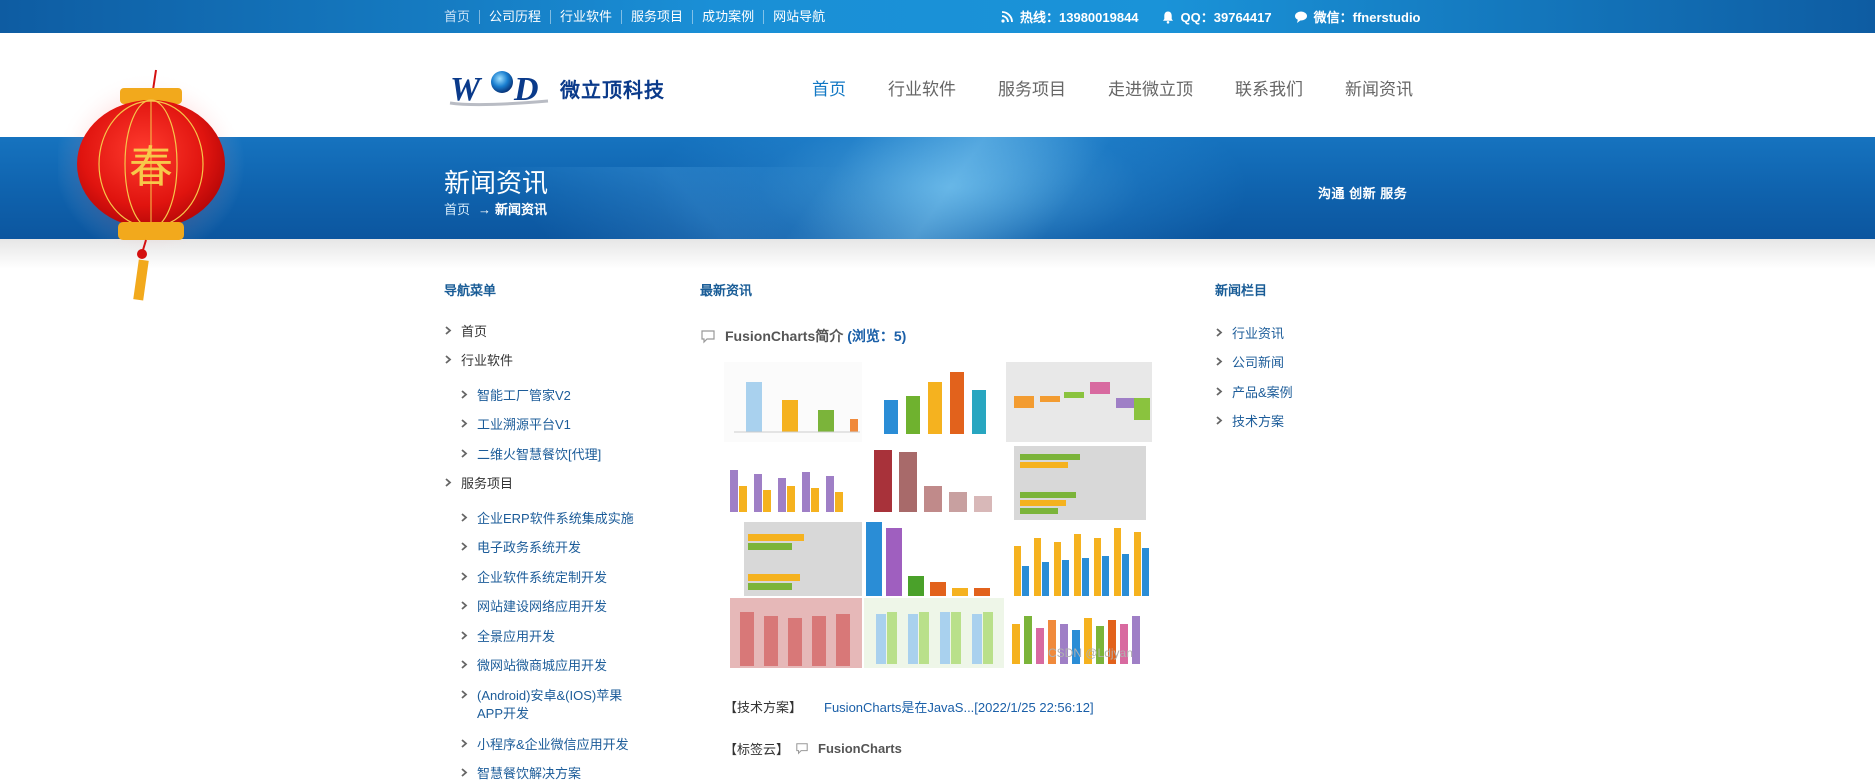 The height and width of the screenshot is (784, 1875). What do you see at coordinates (496, 183) in the screenshot?
I see `page-title: 新闻资讯` at bounding box center [496, 183].